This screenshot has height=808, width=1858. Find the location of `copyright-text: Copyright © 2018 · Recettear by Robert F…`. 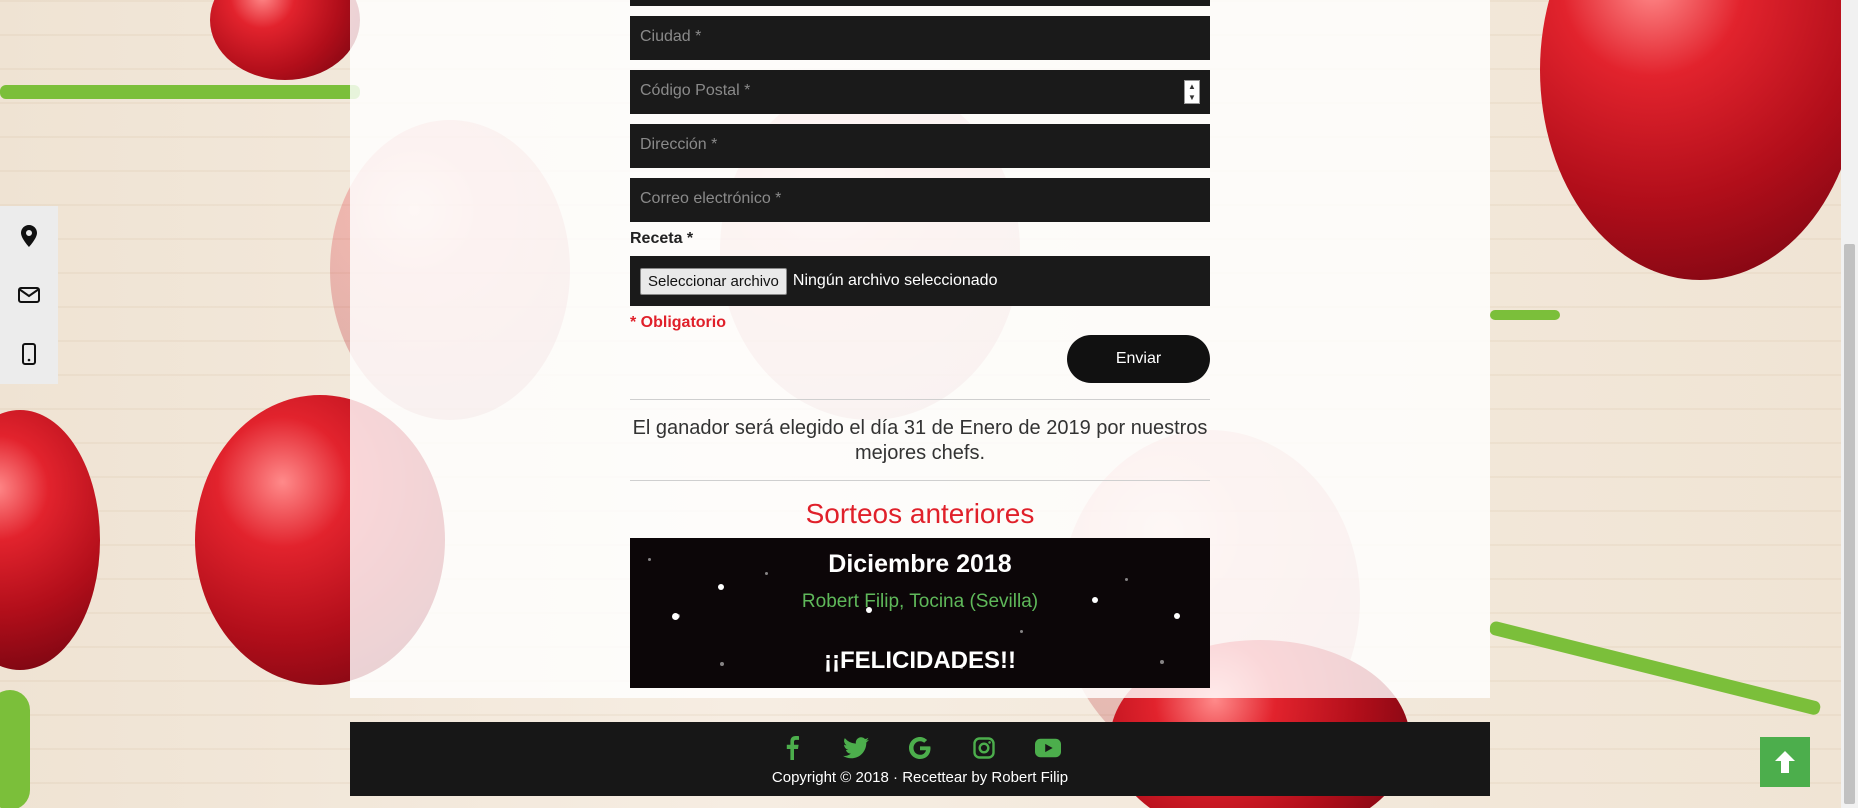

copyright-text: Copyright © 2018 · Recettear by Robert F… is located at coordinates (920, 777).